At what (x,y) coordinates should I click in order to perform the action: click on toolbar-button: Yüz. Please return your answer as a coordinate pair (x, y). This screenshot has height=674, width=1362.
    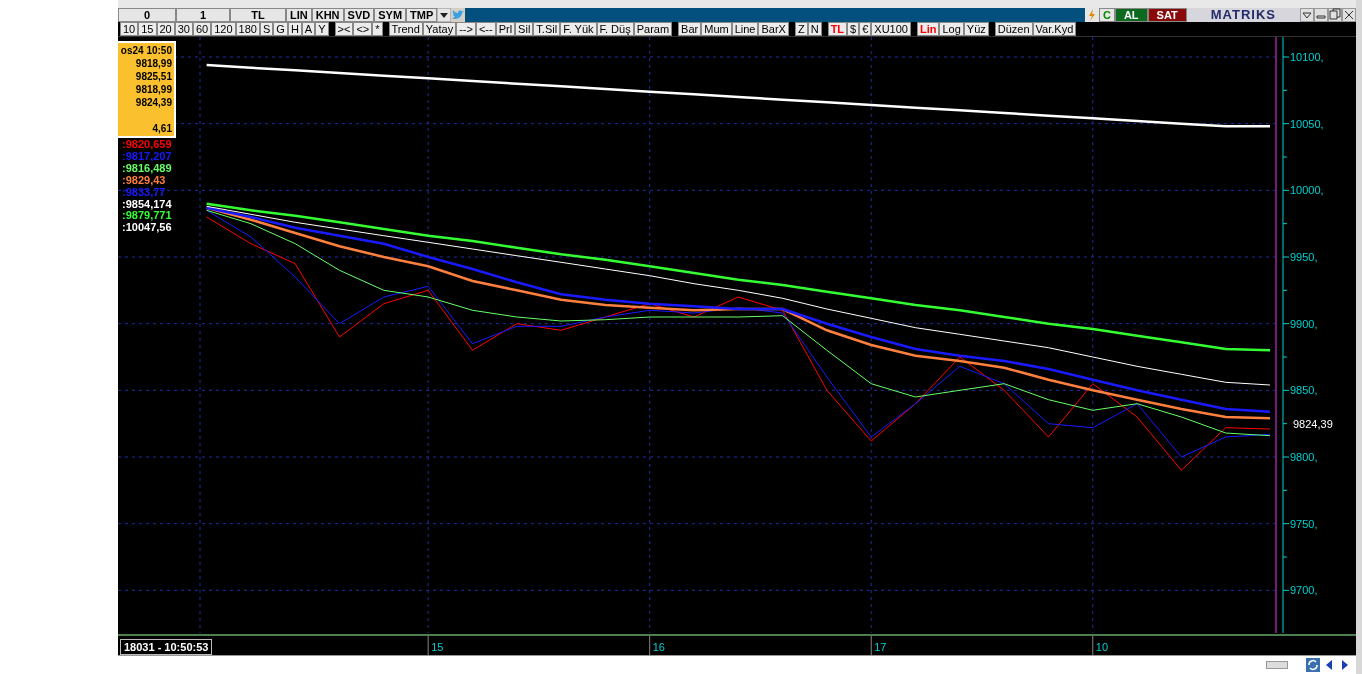
    Looking at the image, I should click on (976, 29).